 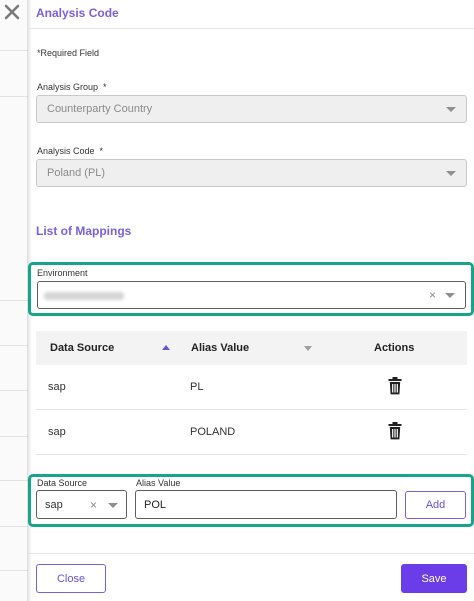 I want to click on background-page, so click(x=14, y=300).